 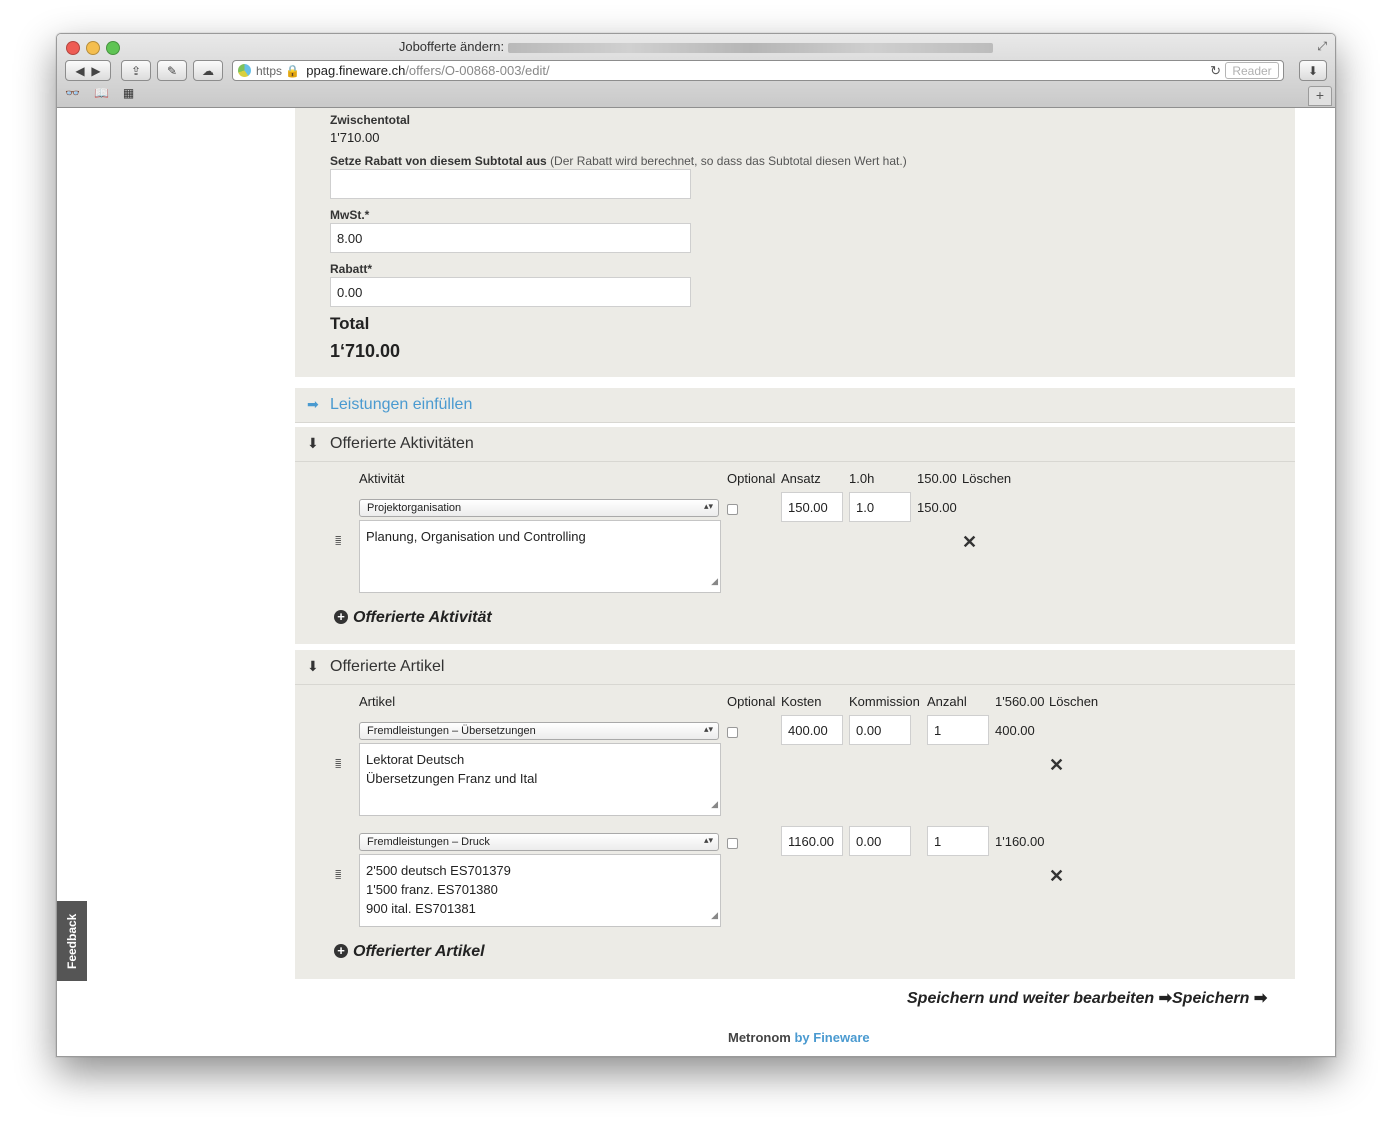 I want to click on activities-header: ⬇ Offerierte Aktivitäten, so click(x=795, y=444).